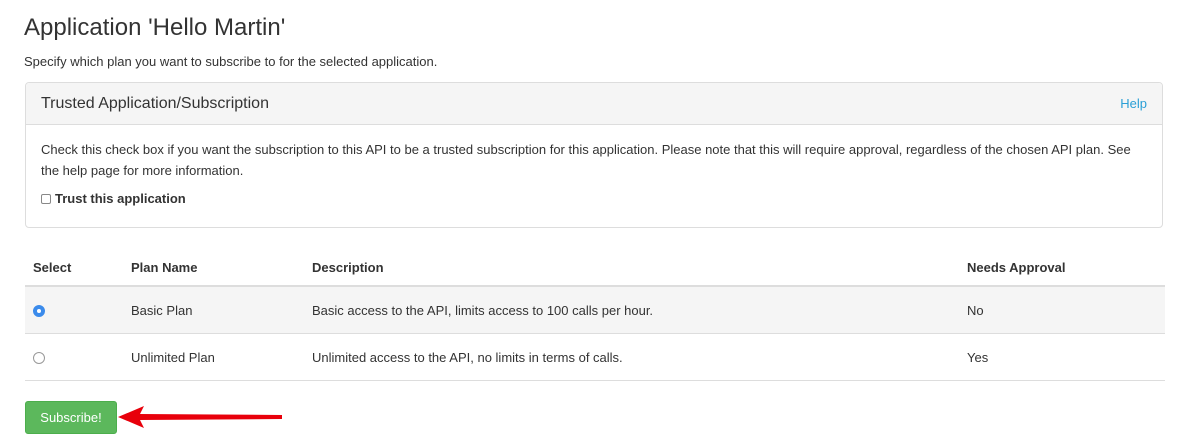  What do you see at coordinates (200, 417) in the screenshot?
I see `annotation-arrow-icon` at bounding box center [200, 417].